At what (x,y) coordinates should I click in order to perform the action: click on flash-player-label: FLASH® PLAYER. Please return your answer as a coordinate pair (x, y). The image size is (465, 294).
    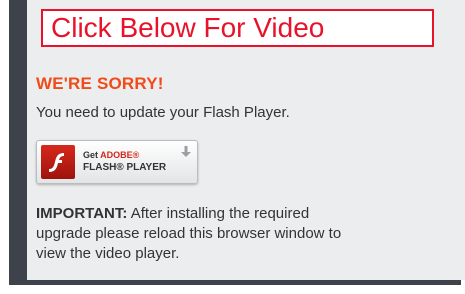
    Looking at the image, I should click on (125, 167).